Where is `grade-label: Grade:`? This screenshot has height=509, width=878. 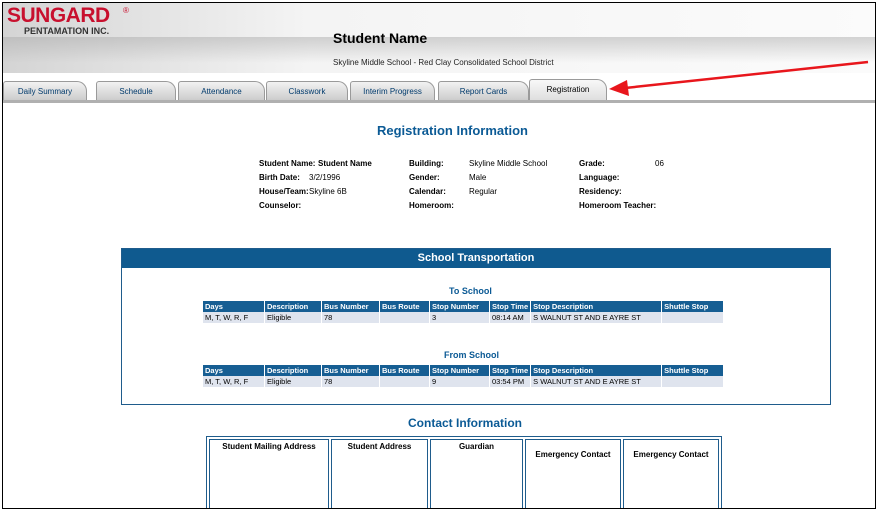 grade-label: Grade: is located at coordinates (592, 163).